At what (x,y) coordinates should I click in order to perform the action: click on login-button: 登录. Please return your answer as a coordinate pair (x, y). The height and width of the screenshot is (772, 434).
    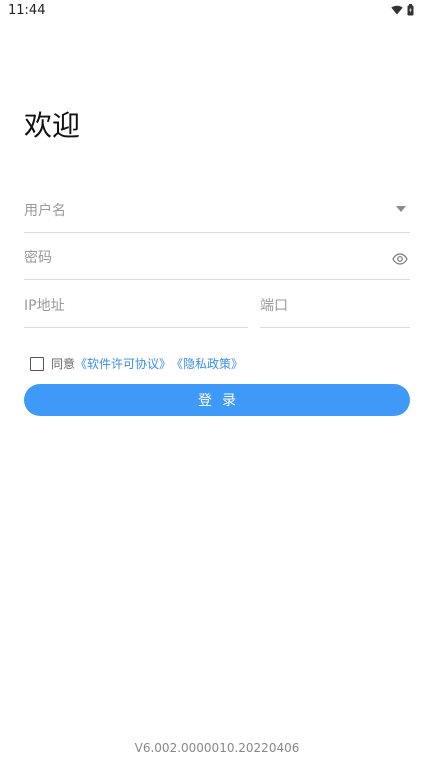
    Looking at the image, I should click on (217, 400).